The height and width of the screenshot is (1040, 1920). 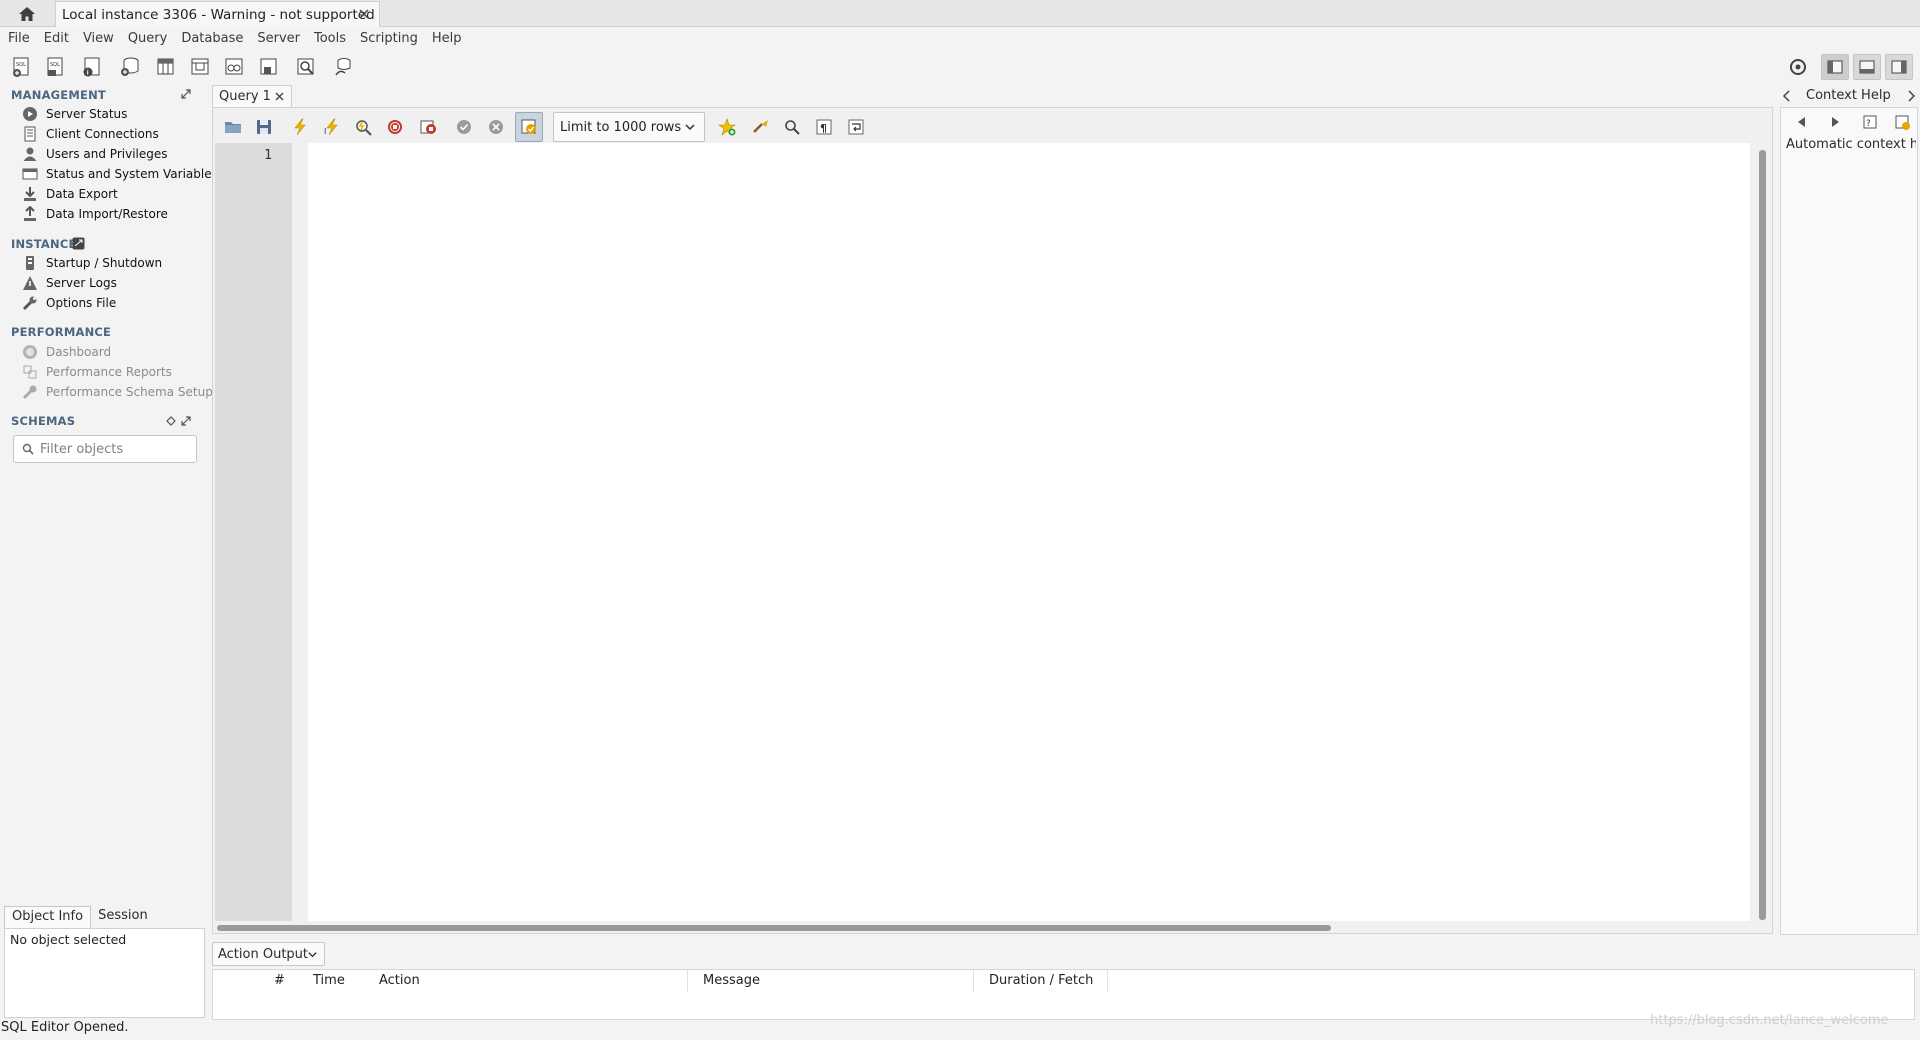 What do you see at coordinates (496, 127) in the screenshot?
I see `rollback-icon` at bounding box center [496, 127].